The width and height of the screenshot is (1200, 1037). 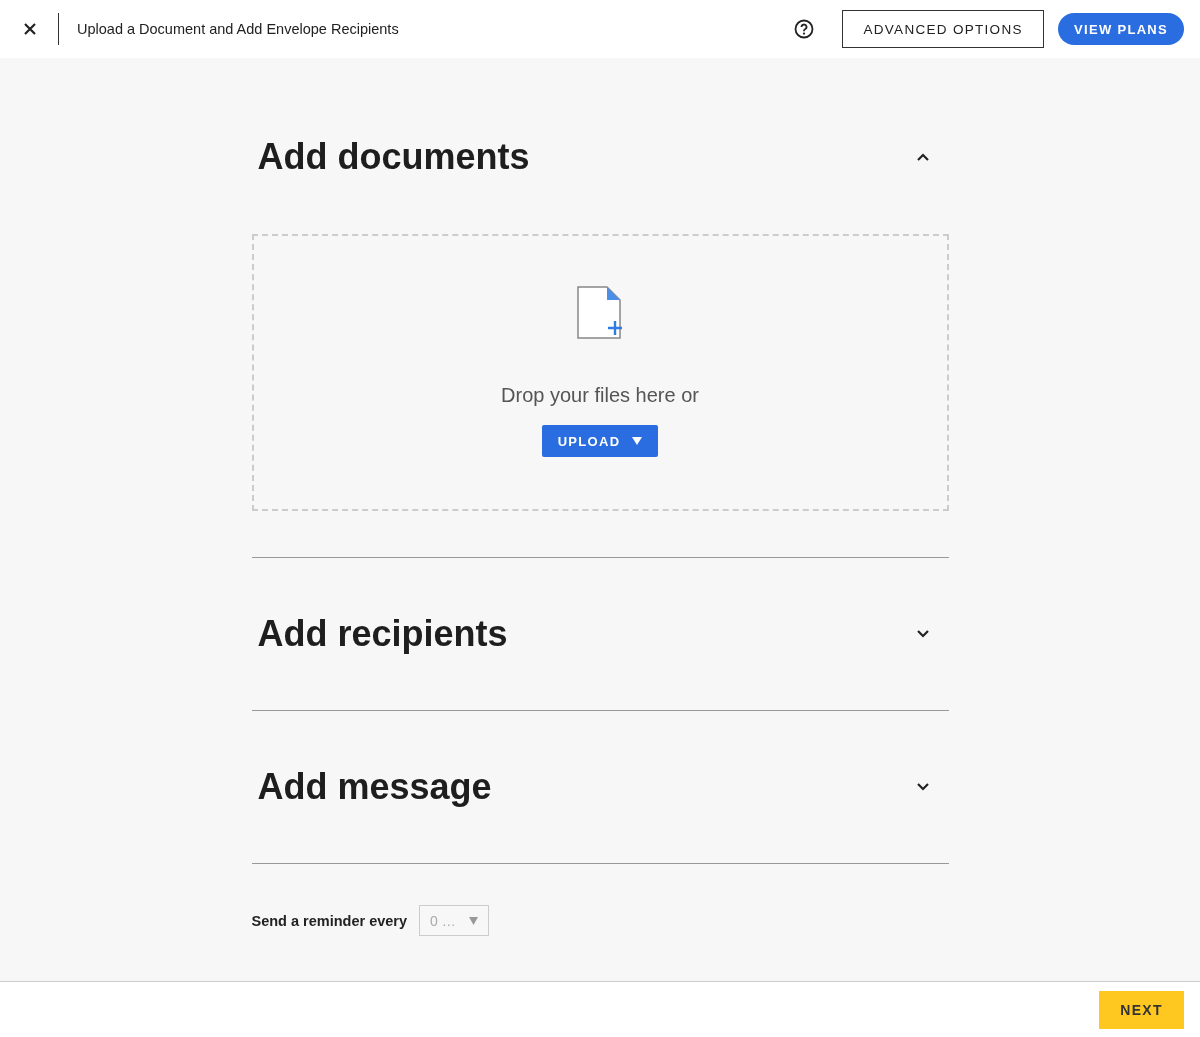 What do you see at coordinates (238, 29) in the screenshot?
I see `page-title: Upload a Document and Add Envelope Recipients` at bounding box center [238, 29].